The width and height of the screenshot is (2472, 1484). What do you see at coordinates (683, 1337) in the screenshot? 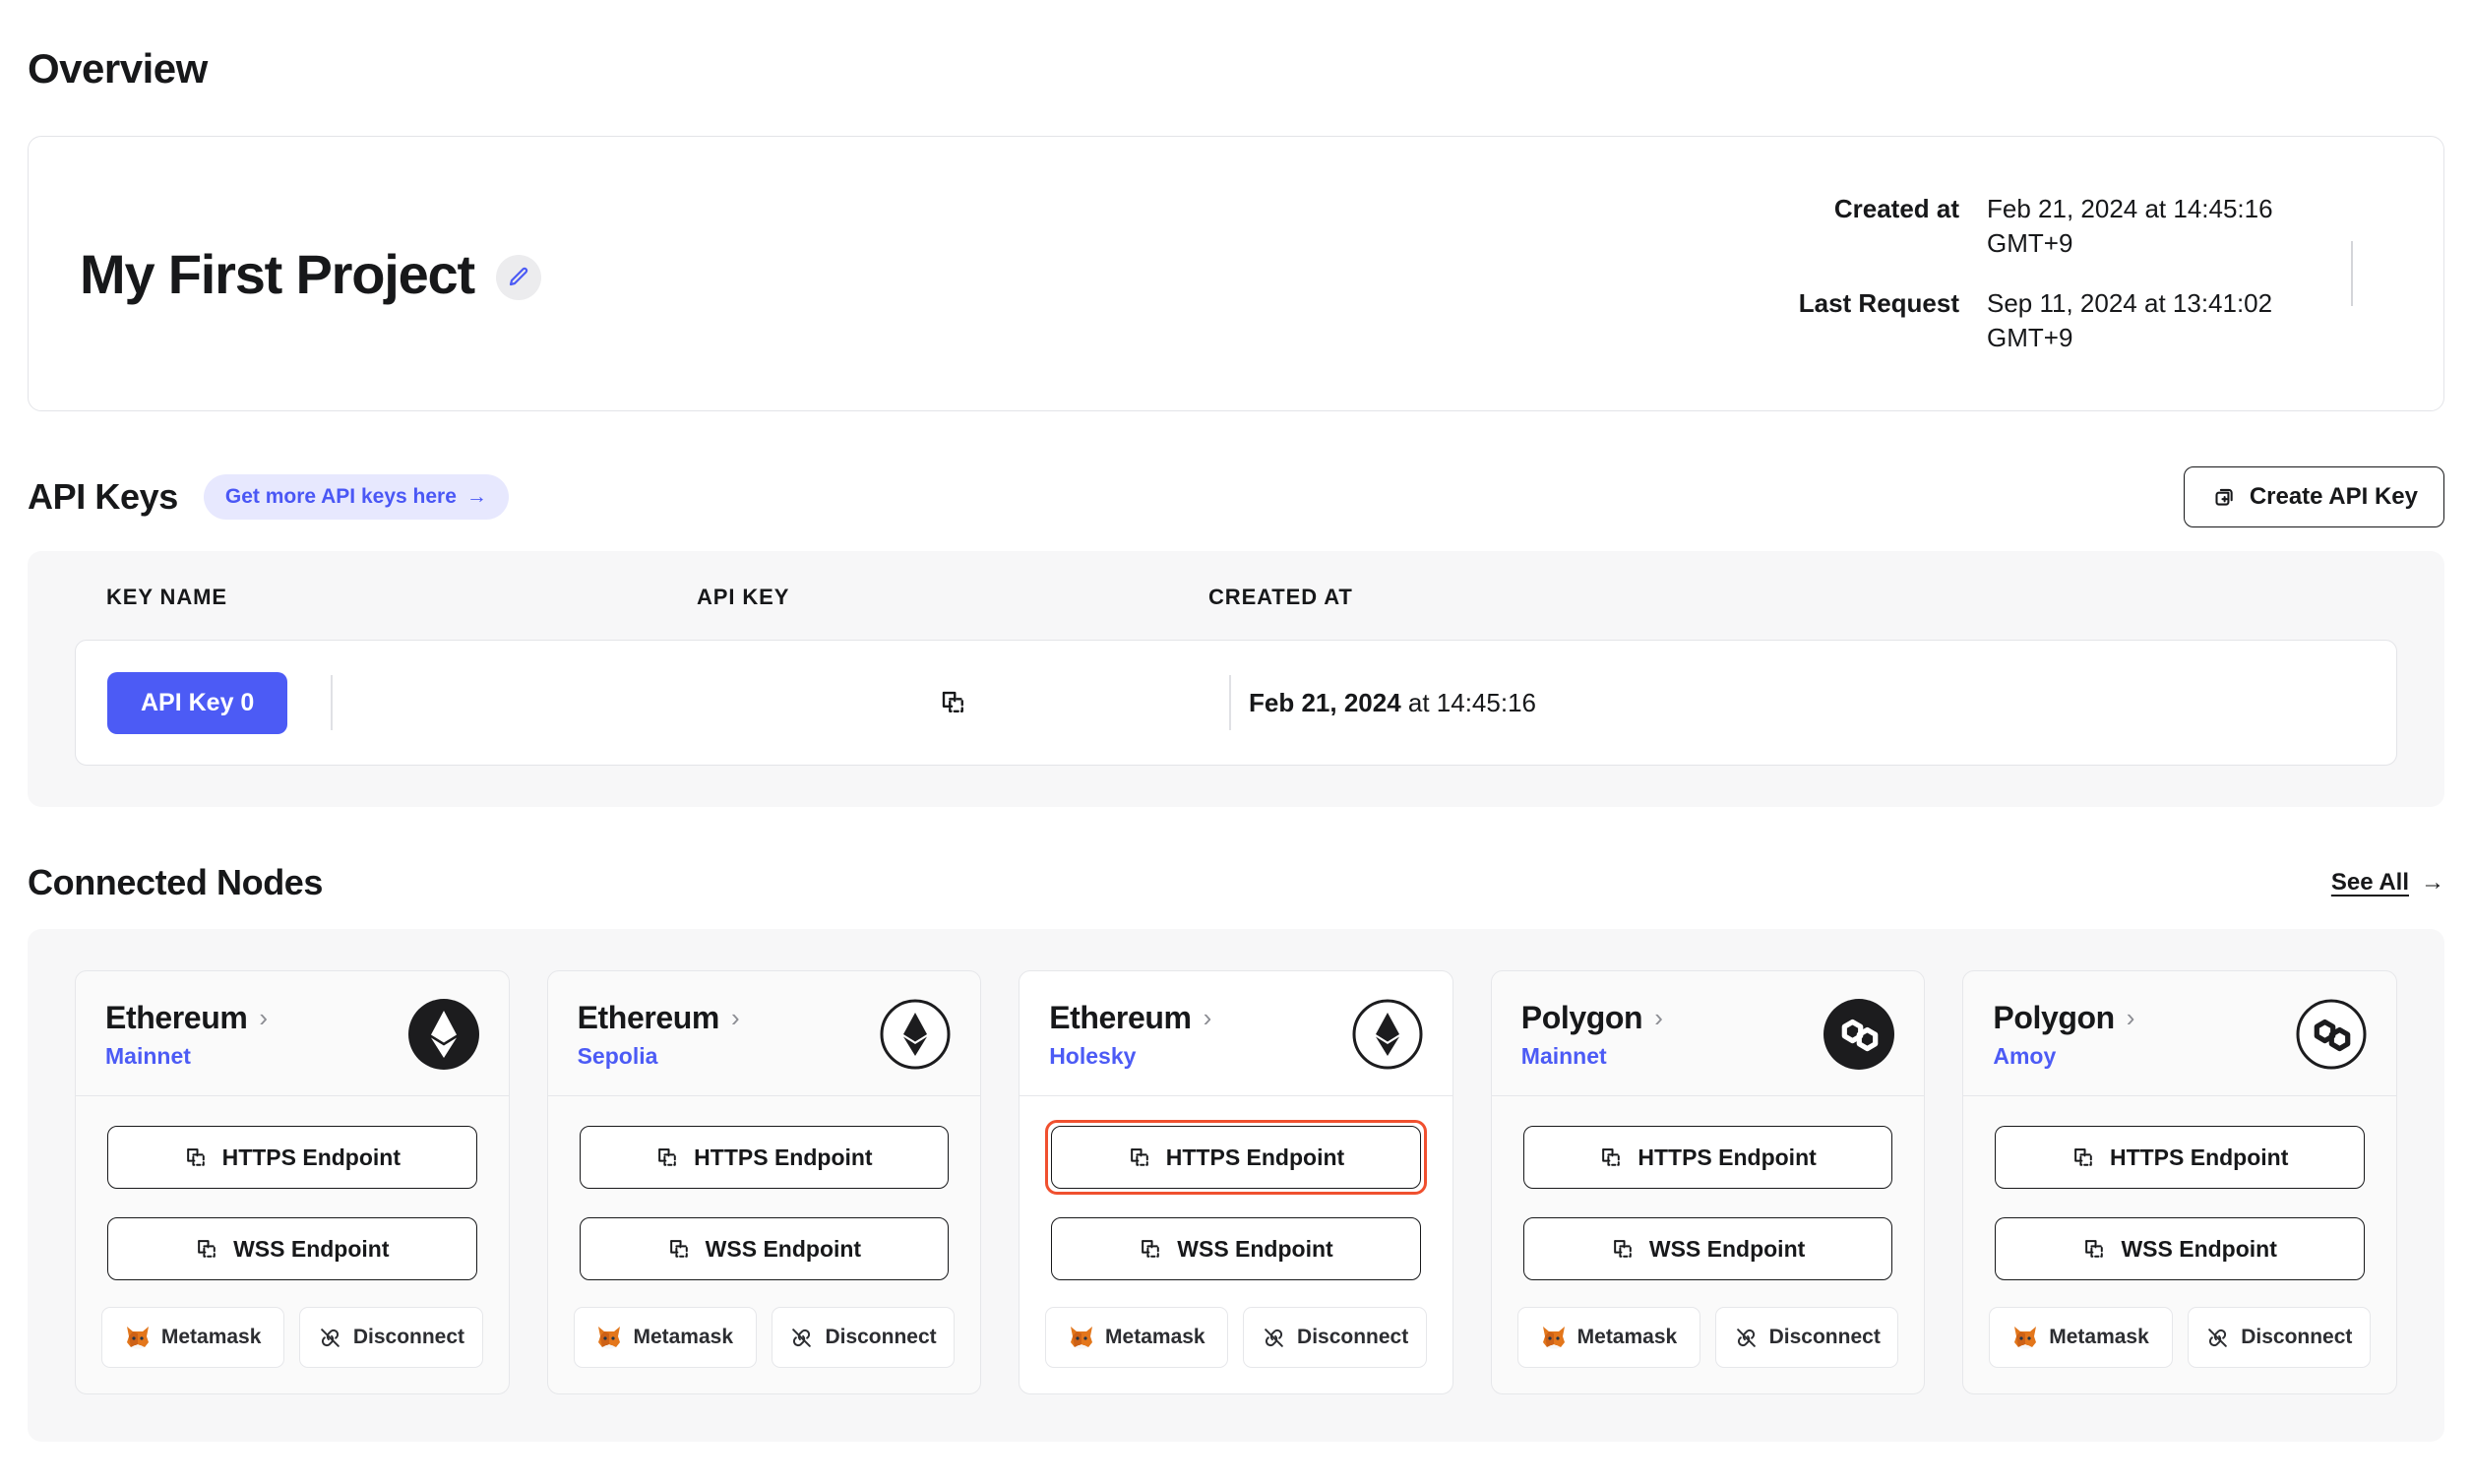
I see `metamask-label: Metamask` at bounding box center [683, 1337].